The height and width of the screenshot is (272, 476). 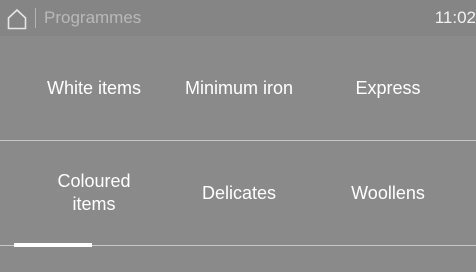 I want to click on home-button, so click(x=17, y=19).